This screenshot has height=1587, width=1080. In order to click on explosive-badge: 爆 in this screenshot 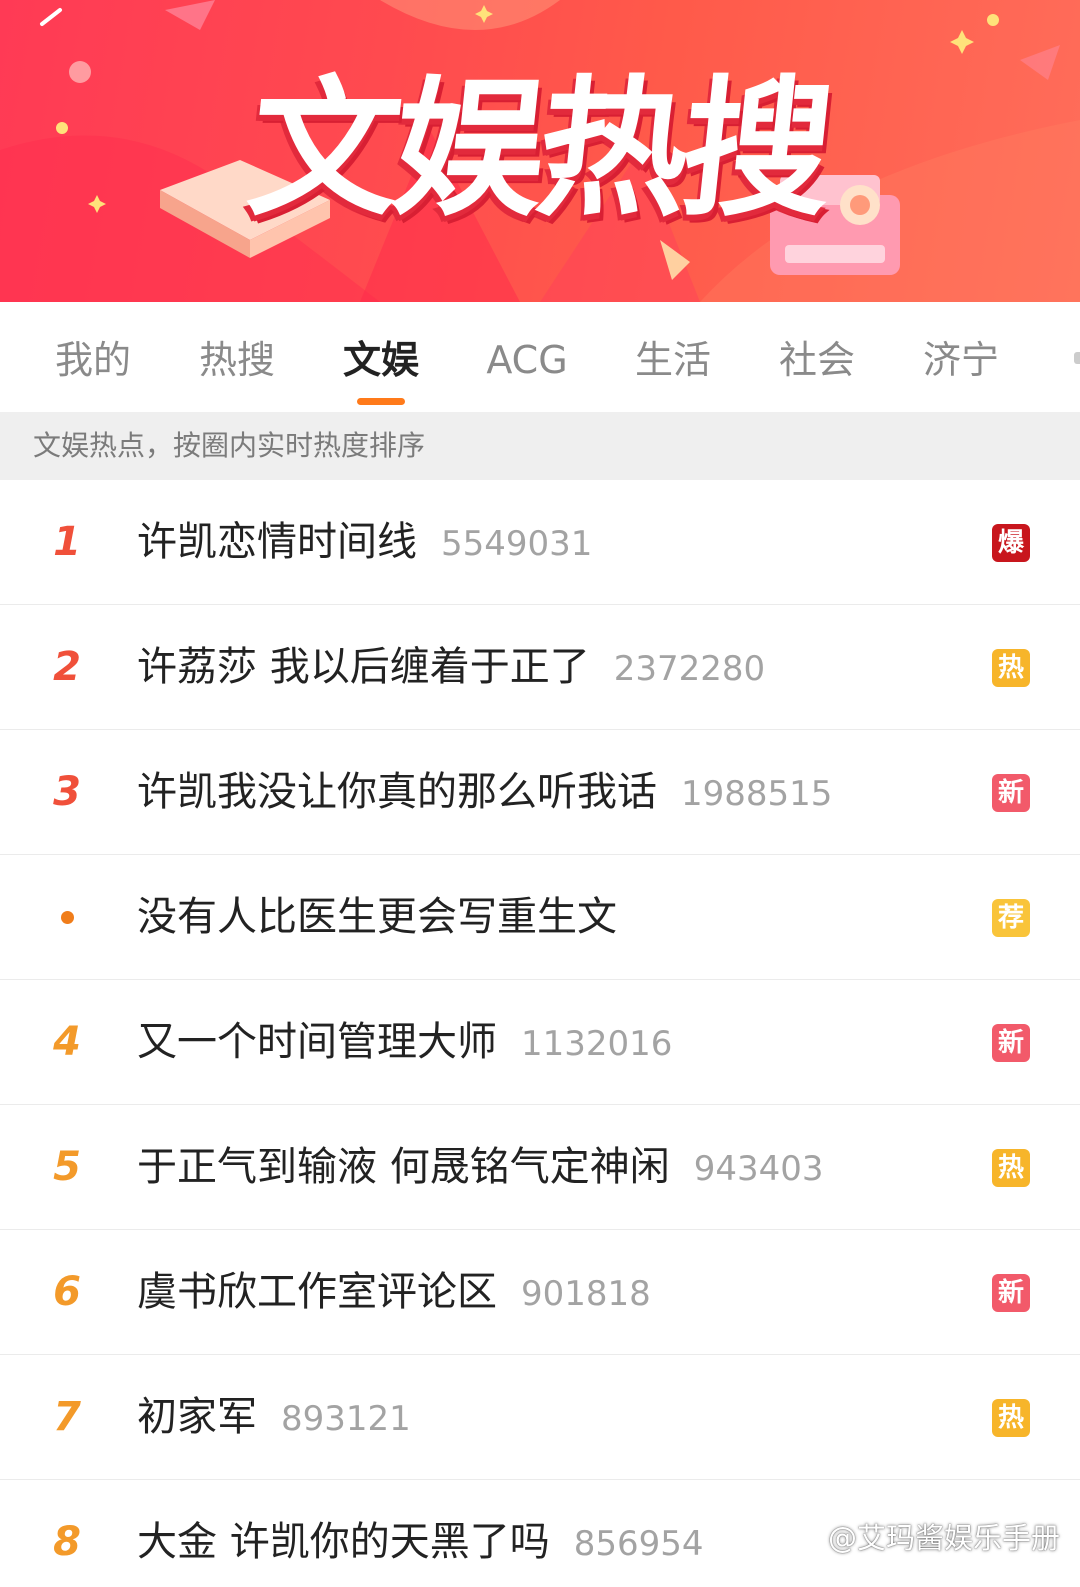, I will do `click(1011, 543)`.